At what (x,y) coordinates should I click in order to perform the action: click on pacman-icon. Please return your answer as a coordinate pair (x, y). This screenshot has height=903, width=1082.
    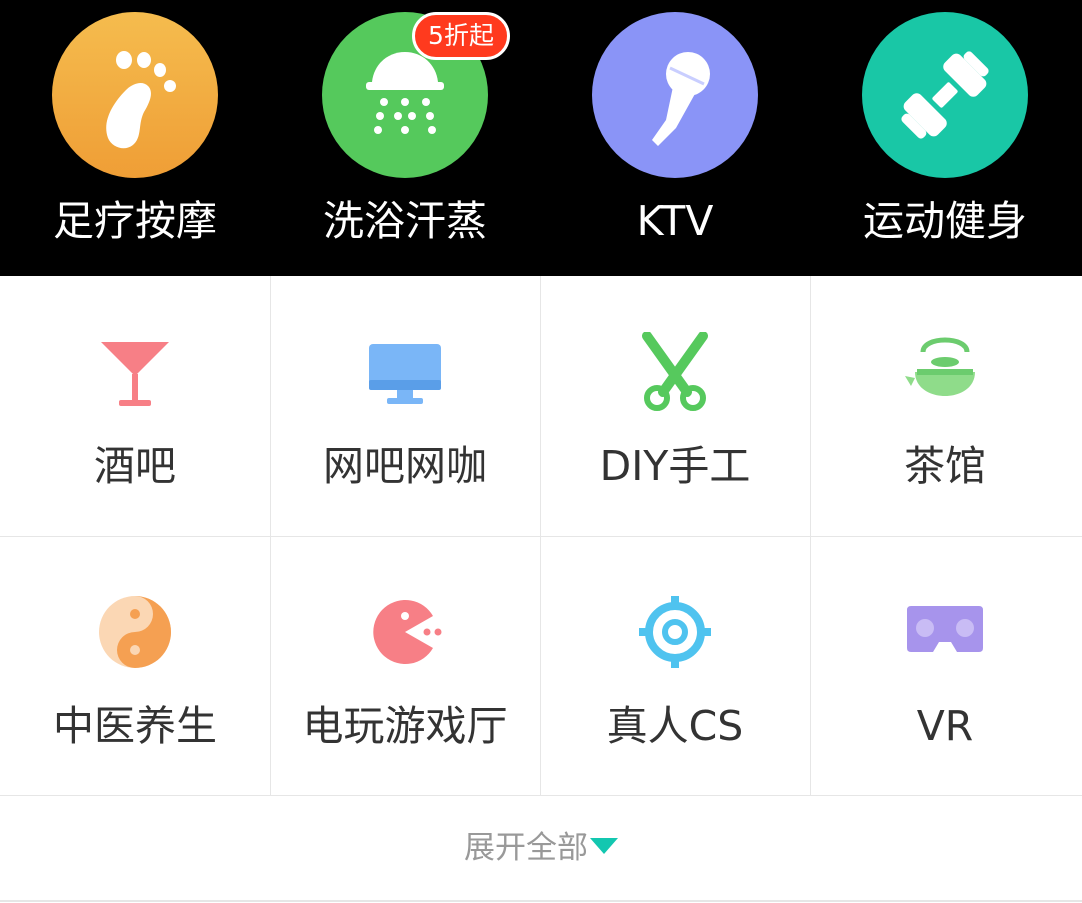
    Looking at the image, I should click on (407, 632).